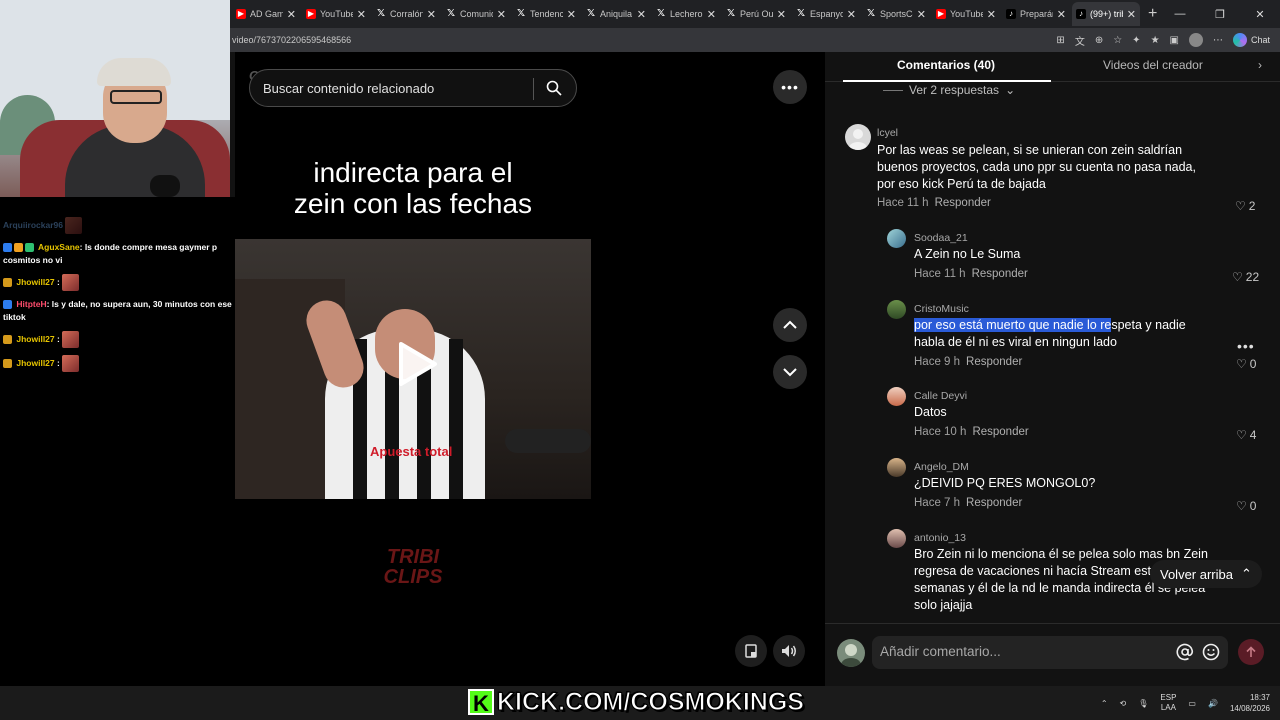 Image resolution: width=1280 pixels, height=720 pixels. I want to click on url-text: video/7673702206595468566, so click(290, 40).